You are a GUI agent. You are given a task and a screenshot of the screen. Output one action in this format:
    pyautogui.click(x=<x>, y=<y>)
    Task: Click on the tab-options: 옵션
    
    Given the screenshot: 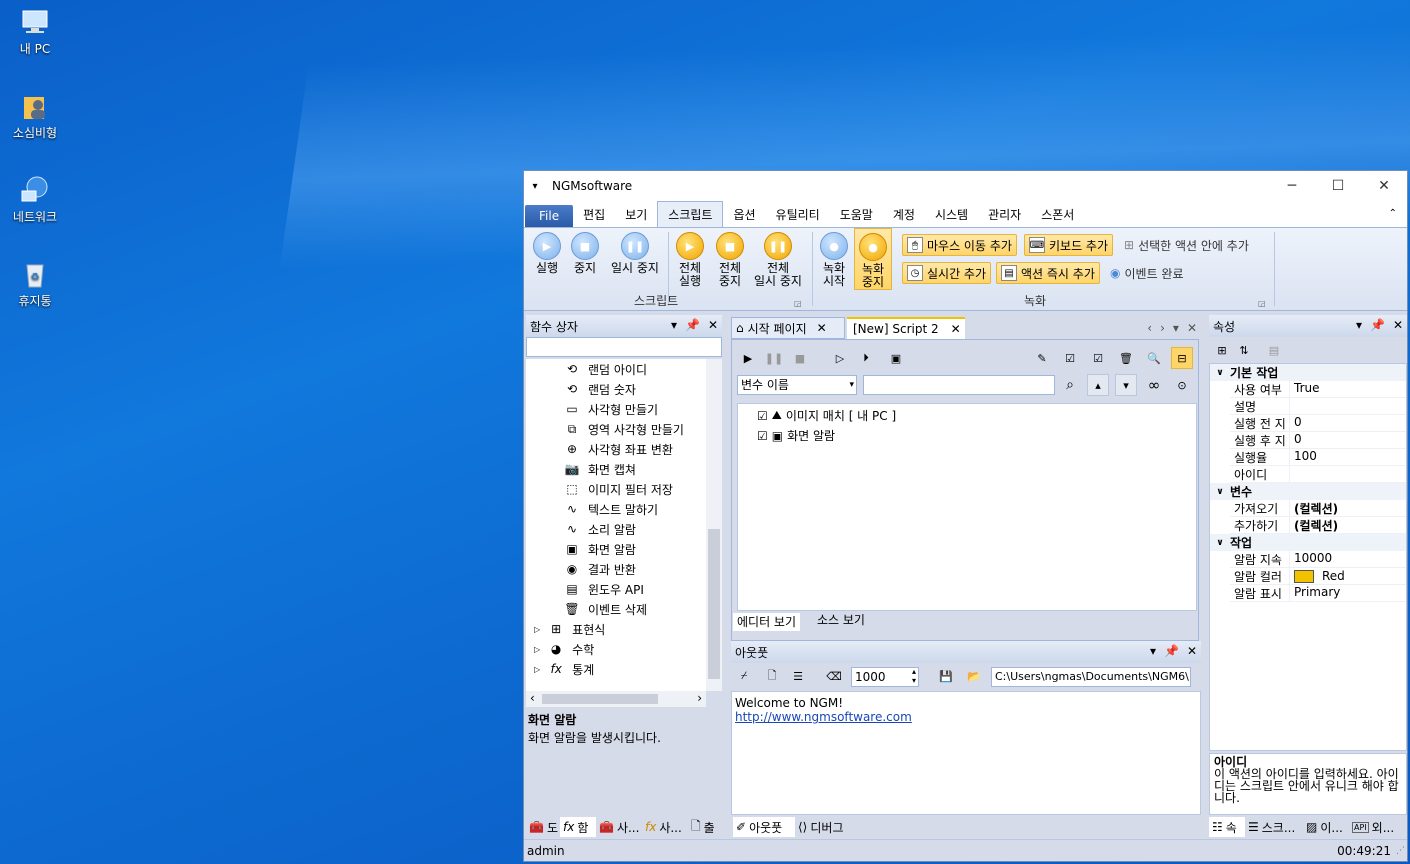 What is the action you would take?
    pyautogui.click(x=744, y=214)
    